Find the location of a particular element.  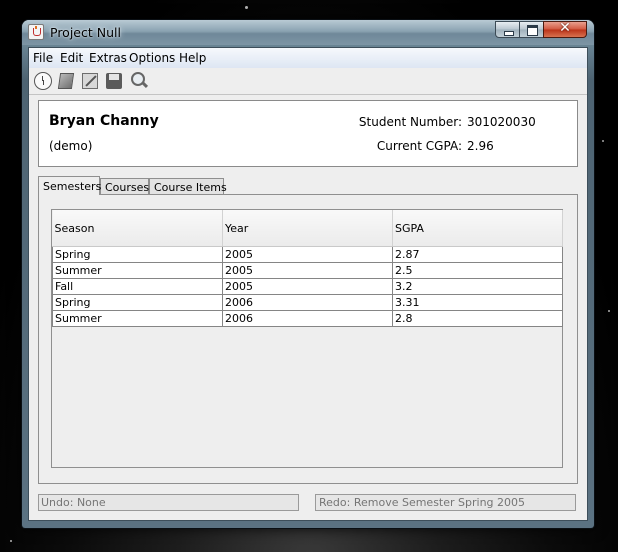

tab-courses: Courses is located at coordinates (124, 186).